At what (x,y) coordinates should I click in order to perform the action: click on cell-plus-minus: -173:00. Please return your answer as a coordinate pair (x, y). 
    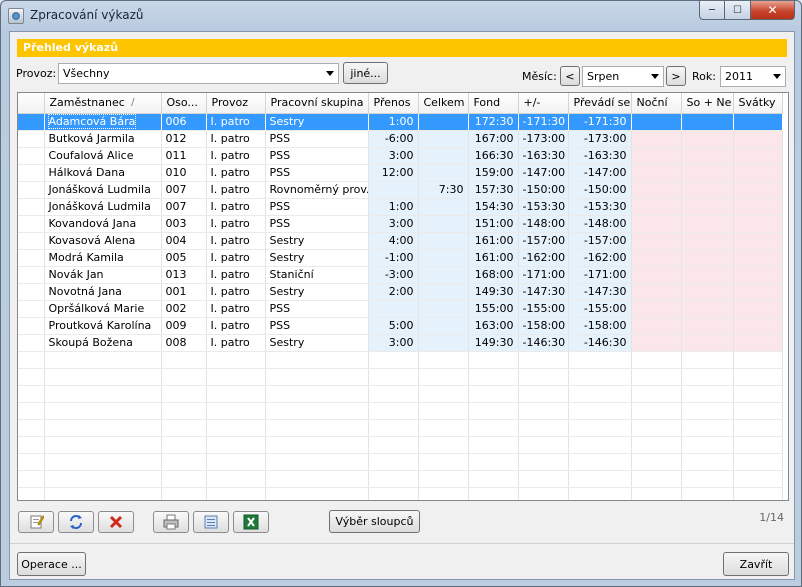
    Looking at the image, I should click on (543, 139).